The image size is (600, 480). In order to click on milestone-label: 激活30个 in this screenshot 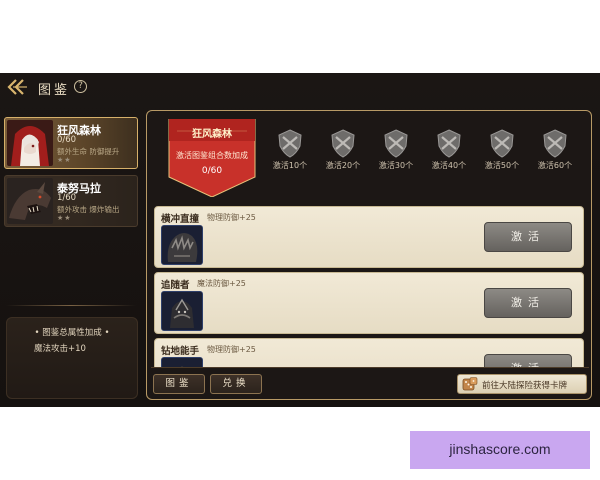, I will do `click(396, 165)`.